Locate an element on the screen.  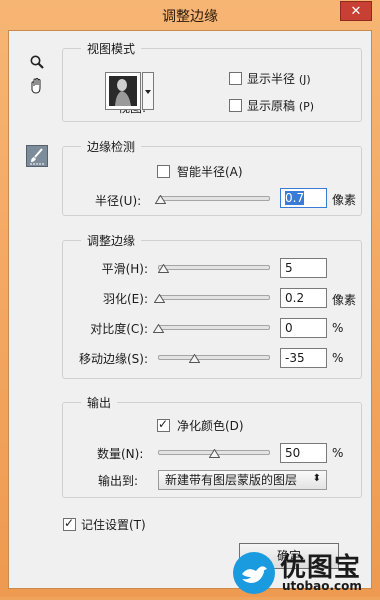
shift-edge-unit: % is located at coordinates (338, 358).